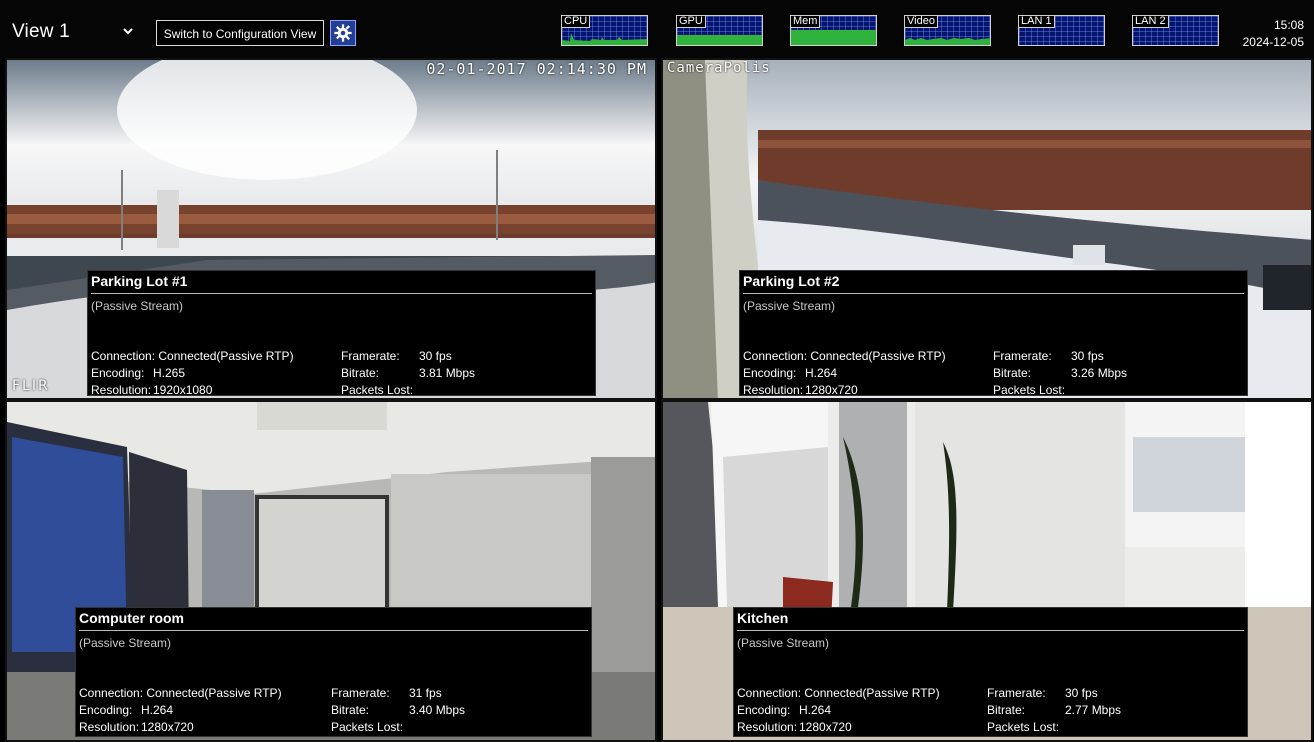 Image resolution: width=1314 pixels, height=742 pixels. What do you see at coordinates (604, 30) in the screenshot?
I see `cpu-monitor: CPU` at bounding box center [604, 30].